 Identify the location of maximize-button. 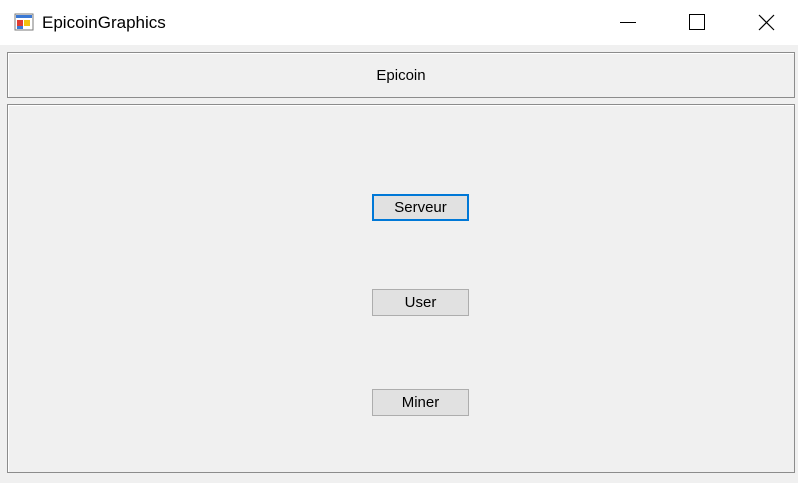
(696, 22).